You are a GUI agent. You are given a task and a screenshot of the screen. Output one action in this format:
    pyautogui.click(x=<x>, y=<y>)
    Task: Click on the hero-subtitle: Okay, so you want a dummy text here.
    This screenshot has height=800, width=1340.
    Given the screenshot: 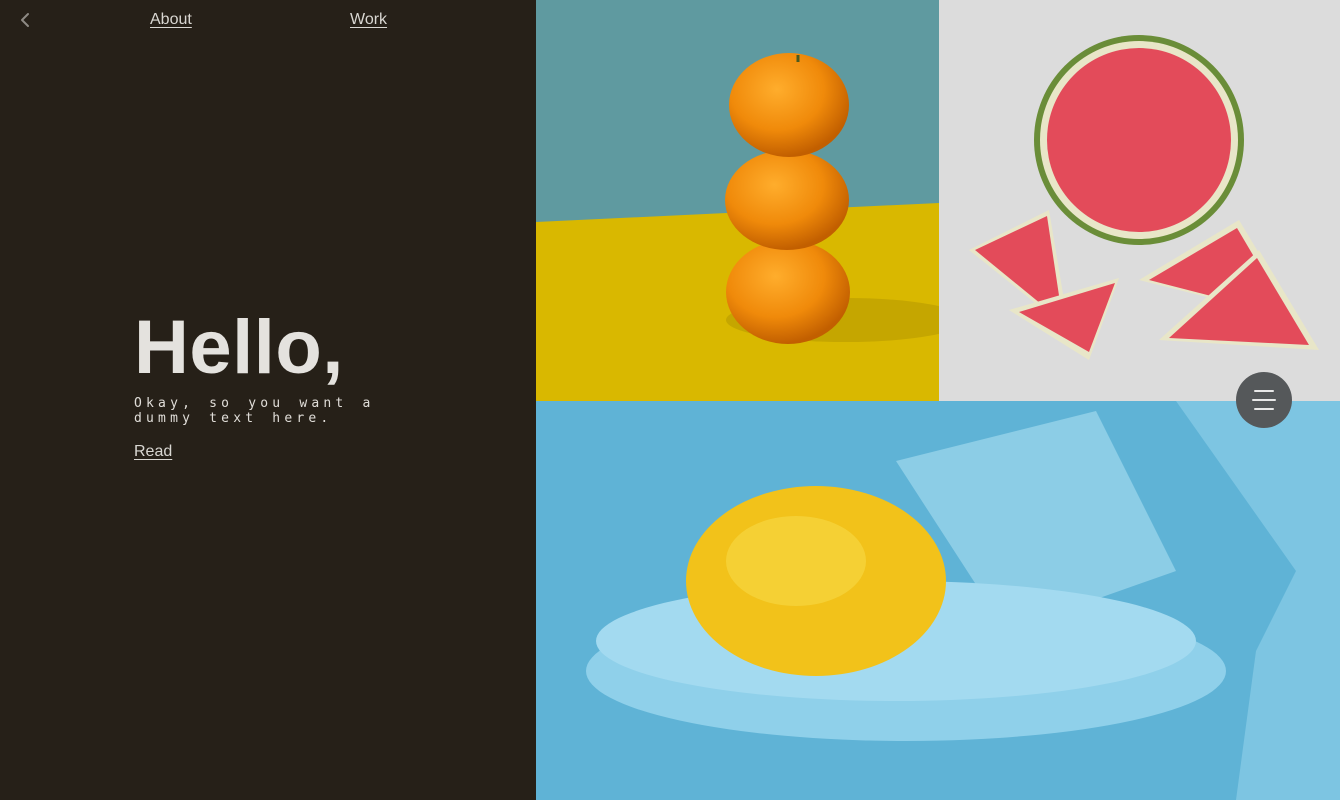 What is the action you would take?
    pyautogui.click(x=254, y=411)
    